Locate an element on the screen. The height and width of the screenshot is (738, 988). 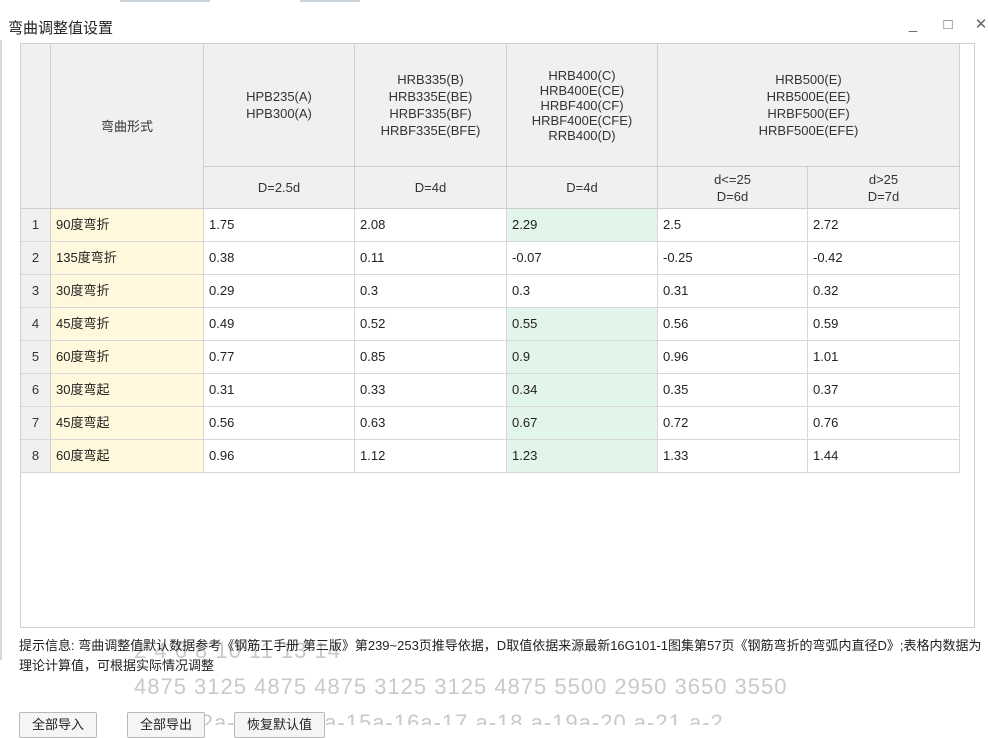
title-bar: 弯曲调整值设置 _ □ ✕ is located at coordinates (496, 25).